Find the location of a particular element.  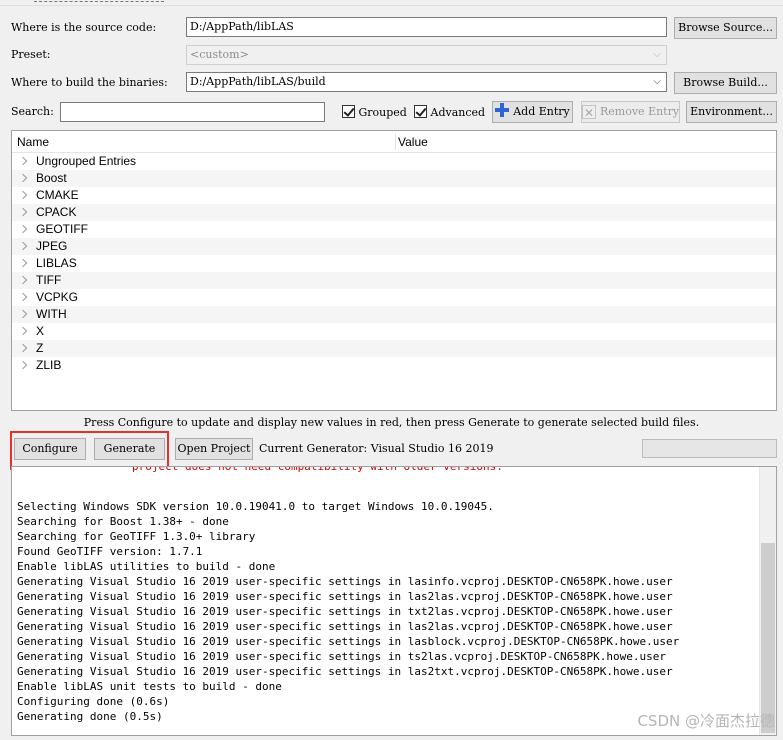

column-header-value: Value is located at coordinates (413, 142).